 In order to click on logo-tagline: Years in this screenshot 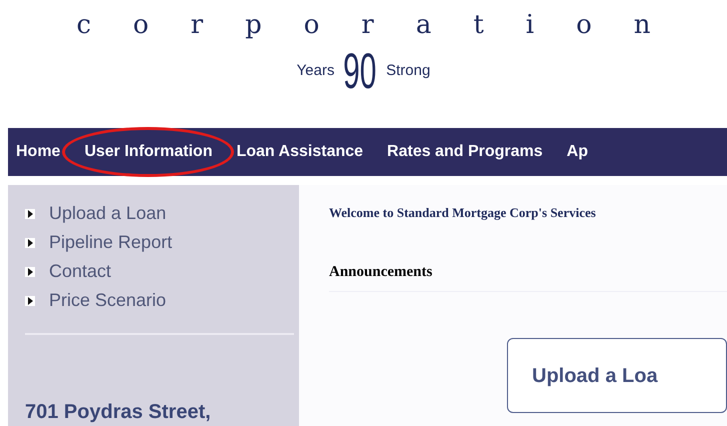, I will do `click(315, 70)`.